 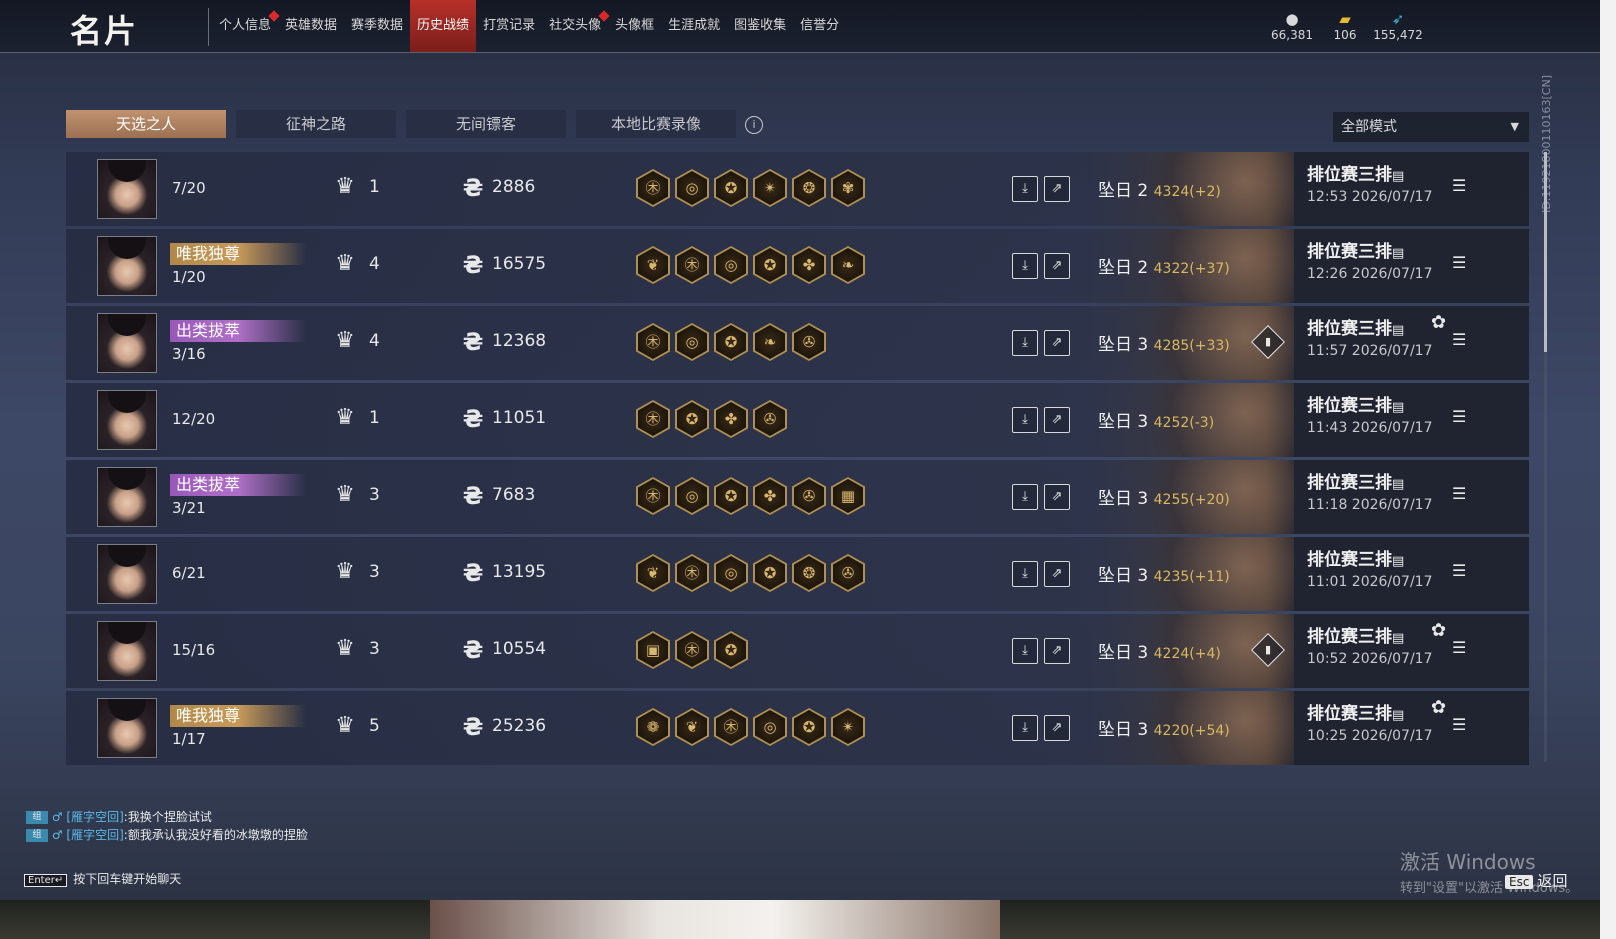 I want to click on tab-nav-1: 英雄数据, so click(x=311, y=26).